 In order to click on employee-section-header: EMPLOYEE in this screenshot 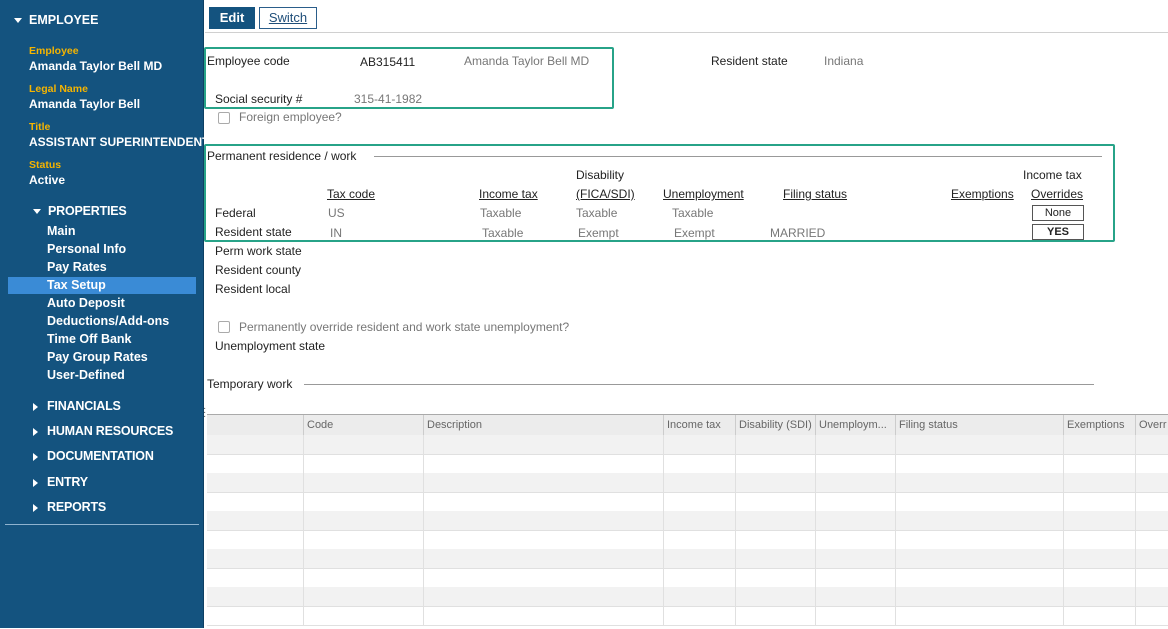, I will do `click(56, 20)`.